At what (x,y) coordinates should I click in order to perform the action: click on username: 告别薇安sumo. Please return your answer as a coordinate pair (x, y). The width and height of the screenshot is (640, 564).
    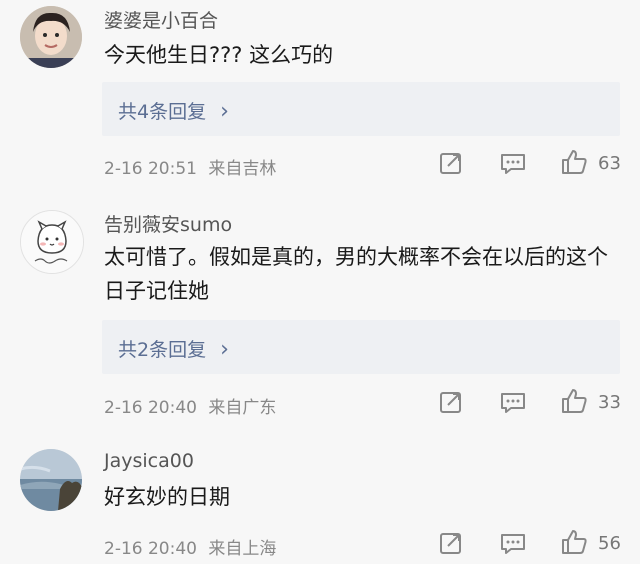
    Looking at the image, I should click on (168, 223).